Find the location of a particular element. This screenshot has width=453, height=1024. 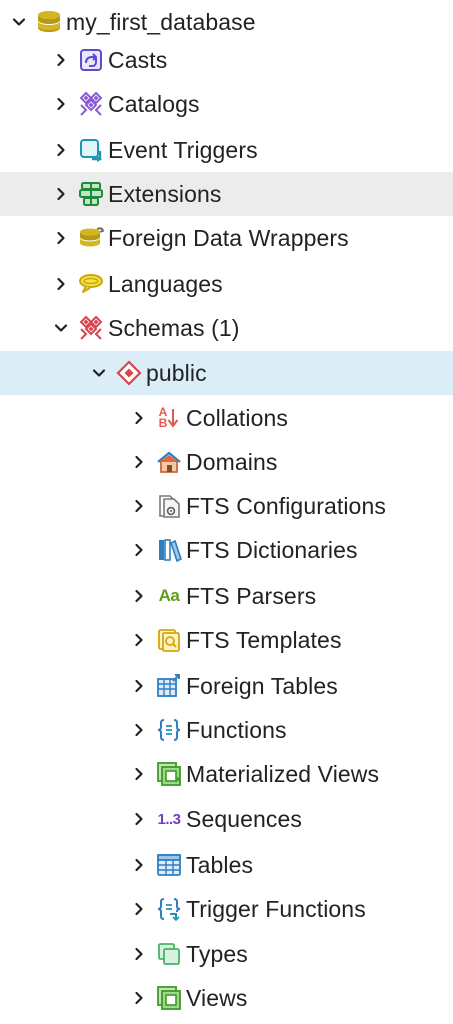

tree-node-label: FTS Templates is located at coordinates (264, 640).